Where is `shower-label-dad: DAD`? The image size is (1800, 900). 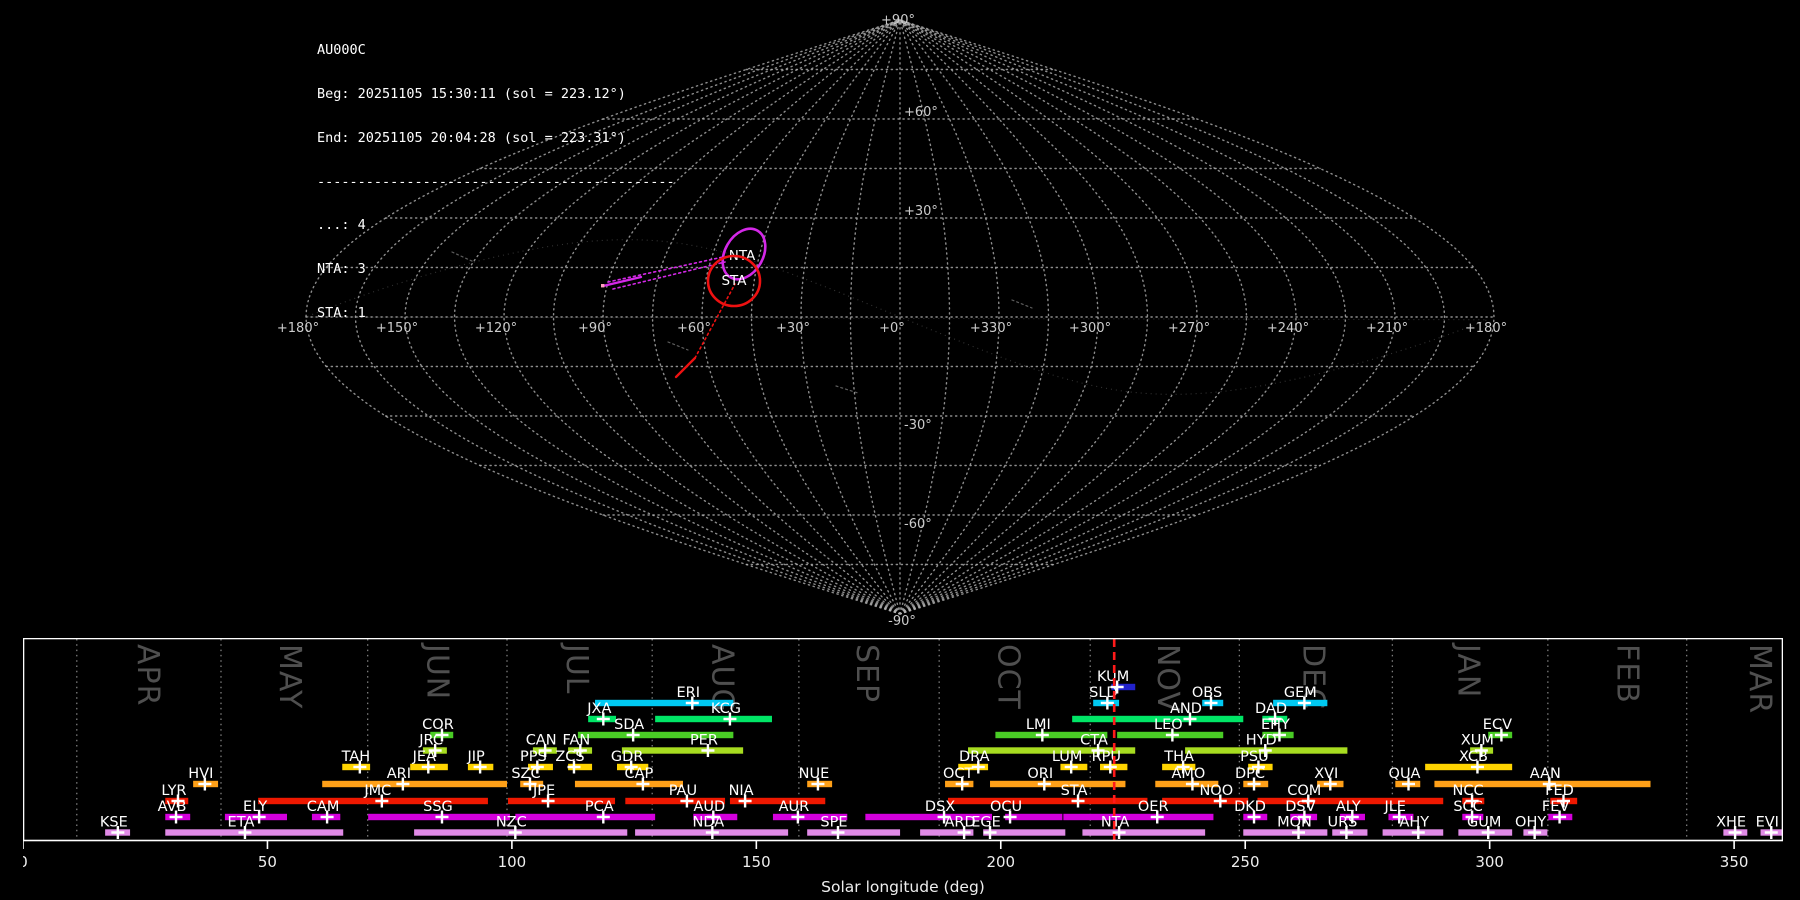
shower-label-dad: DAD is located at coordinates (1271, 709).